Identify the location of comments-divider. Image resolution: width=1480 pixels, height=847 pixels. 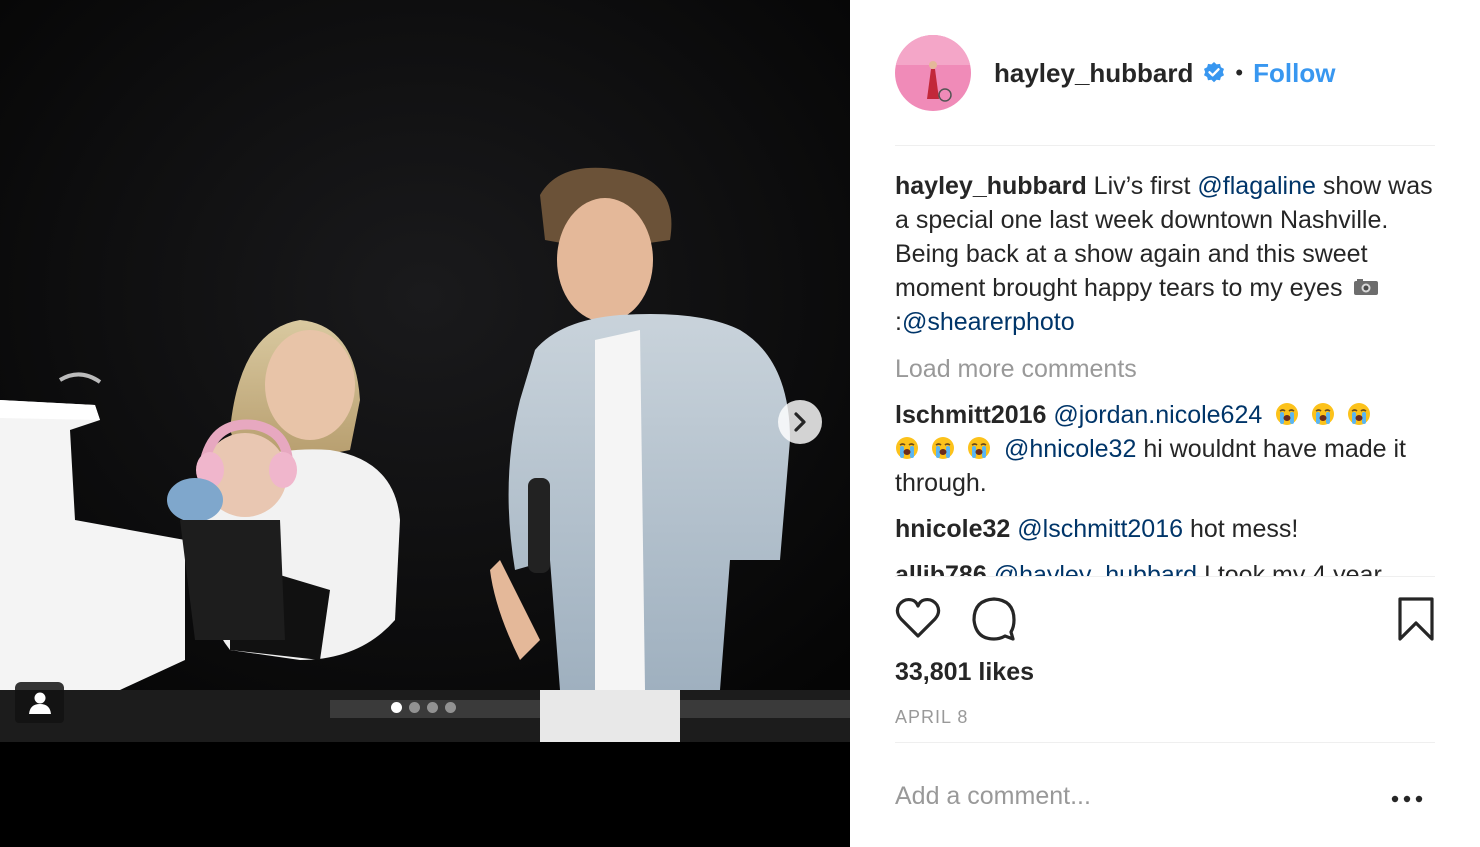
(1165, 576).